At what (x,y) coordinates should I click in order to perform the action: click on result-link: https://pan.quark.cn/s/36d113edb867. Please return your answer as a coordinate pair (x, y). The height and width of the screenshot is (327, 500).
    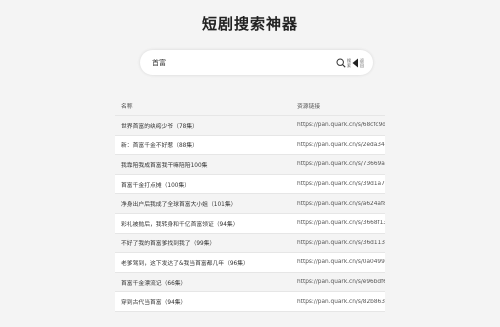
    Looking at the image, I should click on (341, 243).